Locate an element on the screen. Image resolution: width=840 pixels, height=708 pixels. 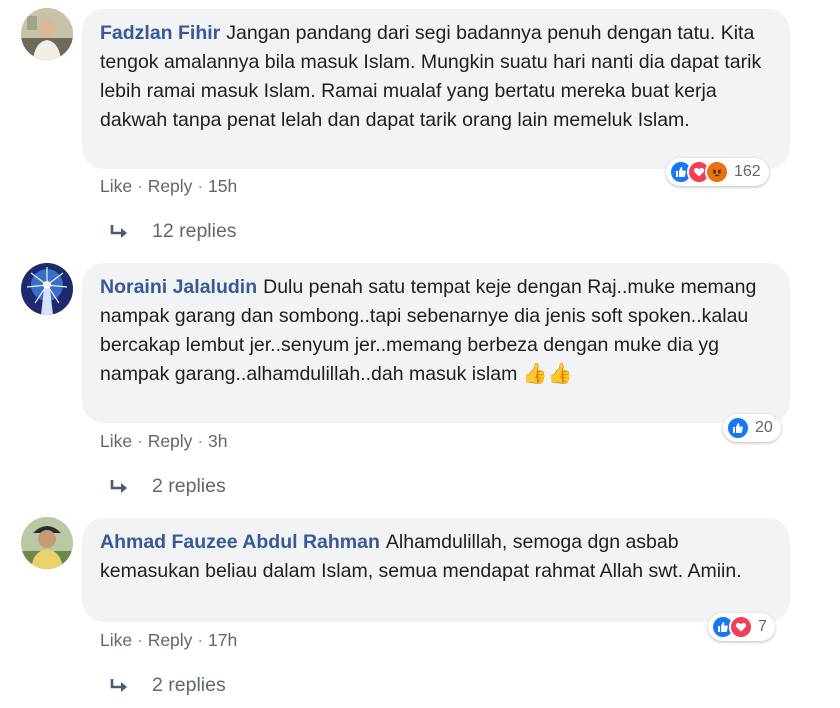
timestamp: 15h is located at coordinates (222, 186).